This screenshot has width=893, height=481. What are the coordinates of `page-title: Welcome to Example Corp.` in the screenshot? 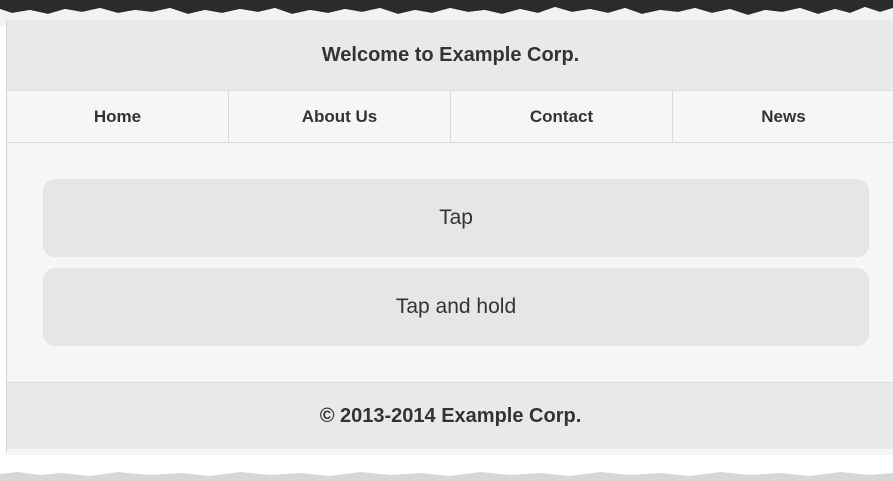 It's located at (450, 54).